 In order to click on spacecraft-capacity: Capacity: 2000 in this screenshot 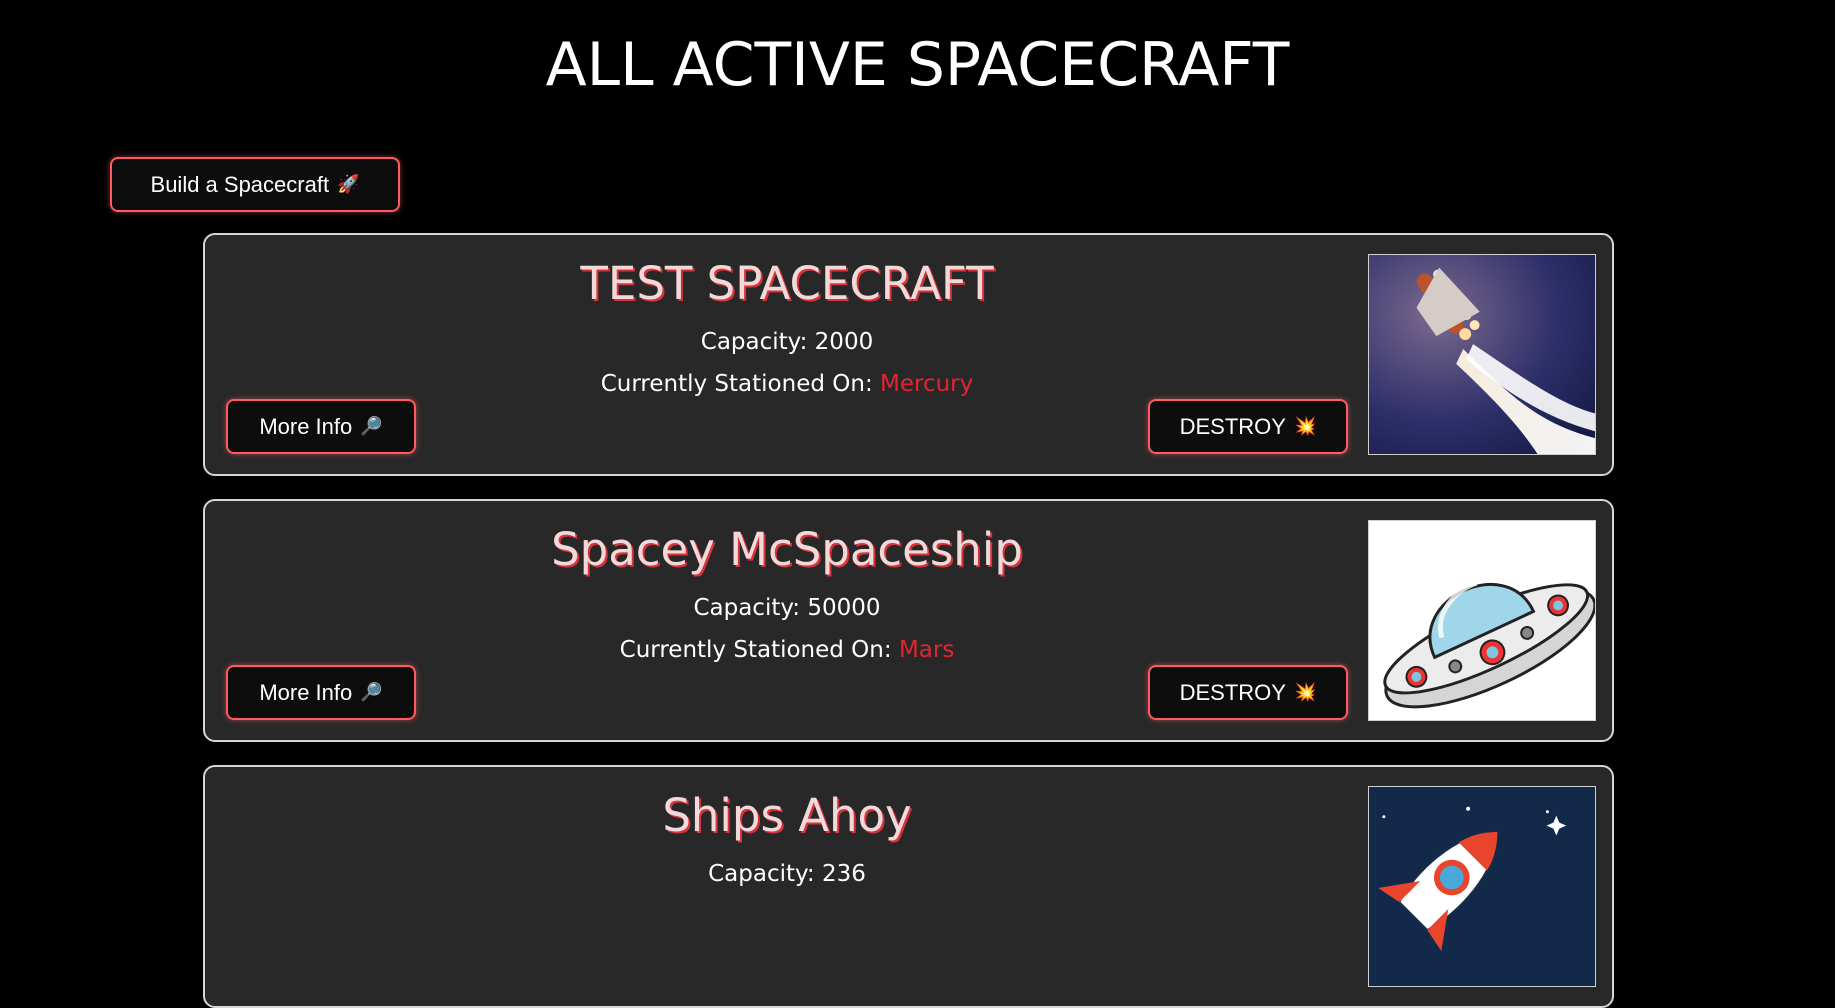, I will do `click(787, 342)`.